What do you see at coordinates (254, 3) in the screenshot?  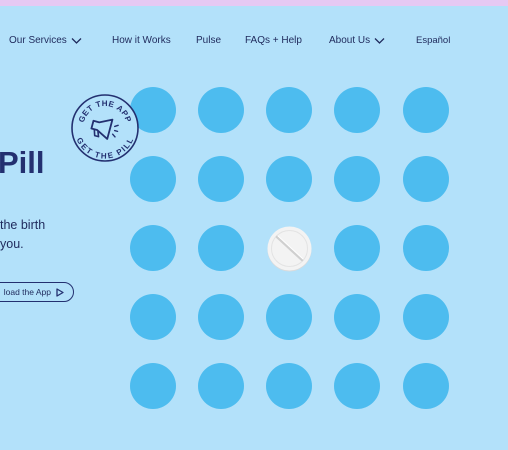 I see `top-accent-strip` at bounding box center [254, 3].